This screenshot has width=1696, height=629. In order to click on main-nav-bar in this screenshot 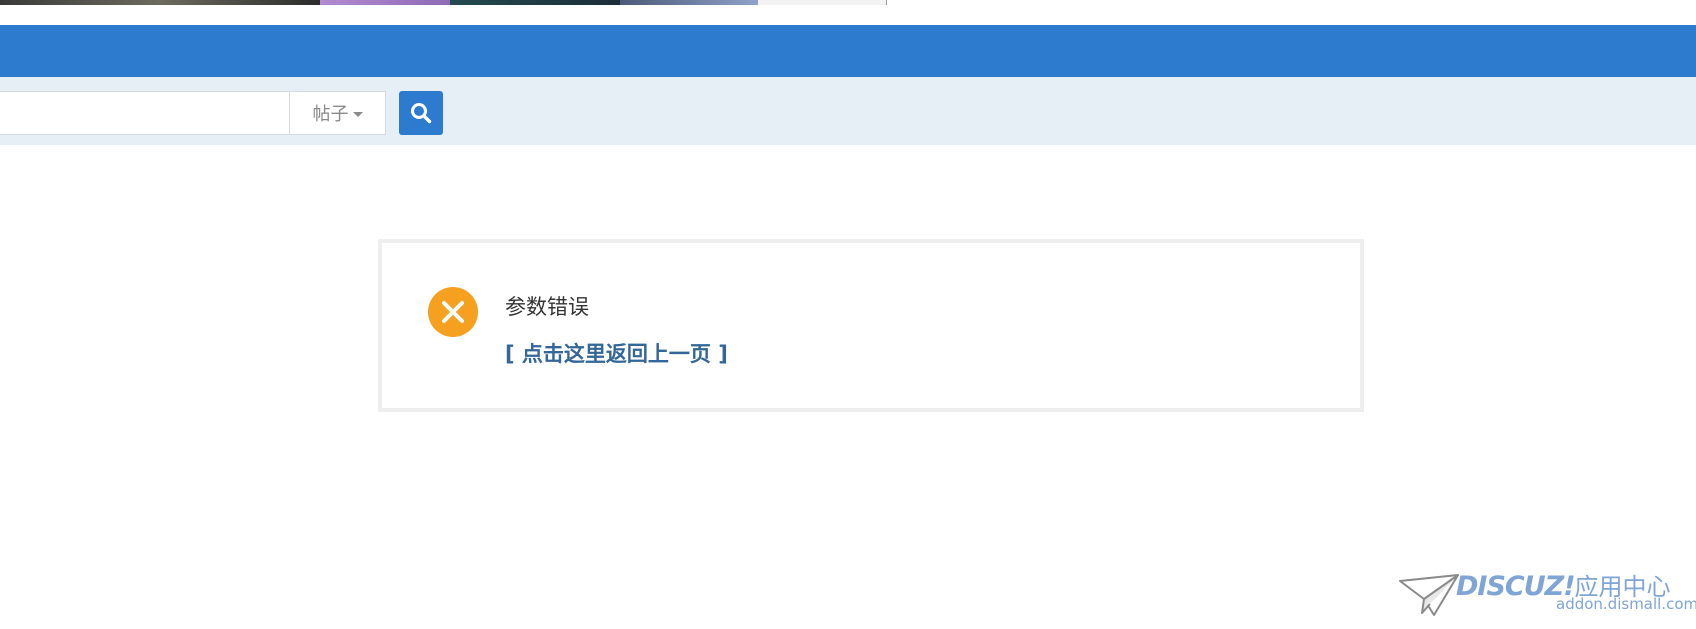, I will do `click(848, 51)`.